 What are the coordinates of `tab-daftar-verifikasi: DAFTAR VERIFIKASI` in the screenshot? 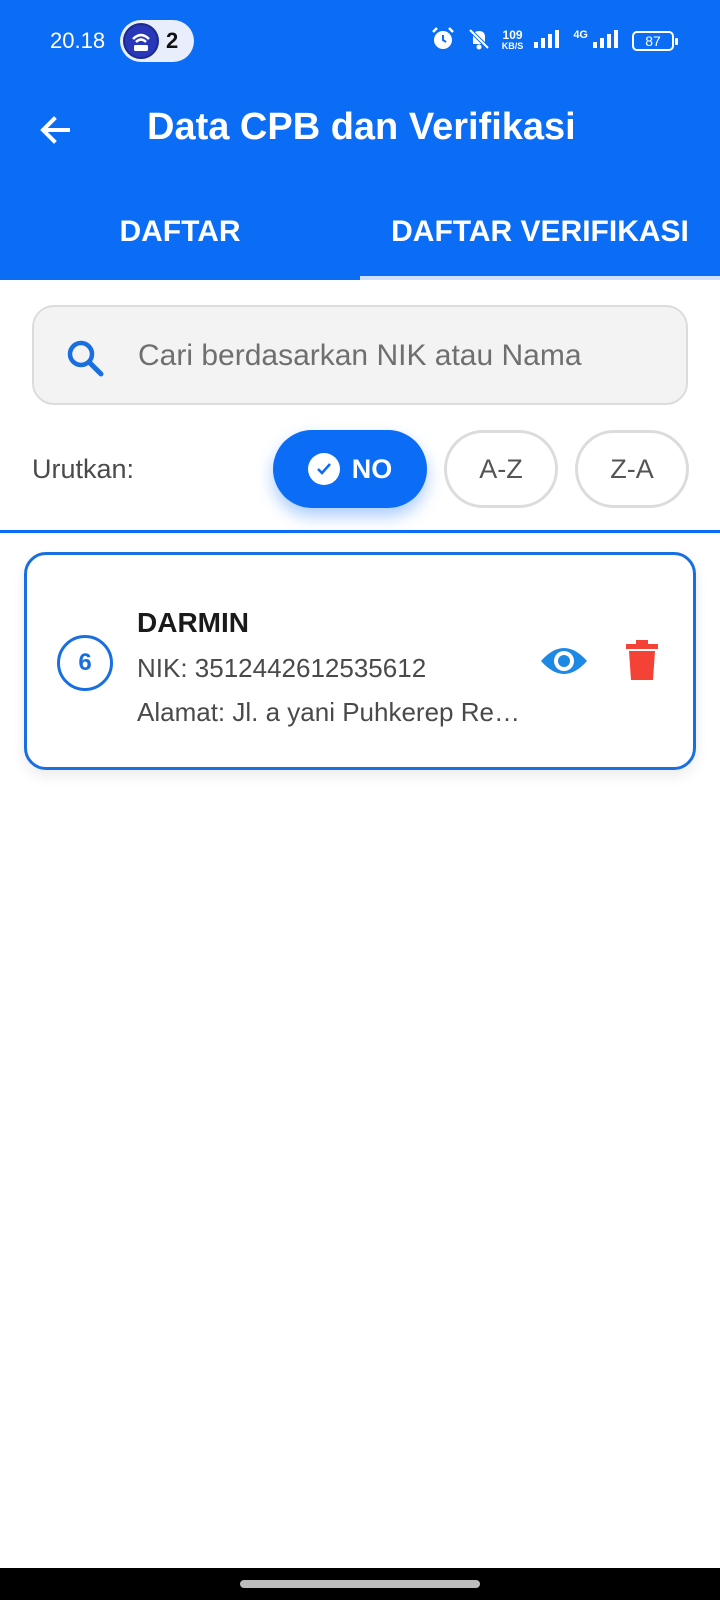 It's located at (540, 236).